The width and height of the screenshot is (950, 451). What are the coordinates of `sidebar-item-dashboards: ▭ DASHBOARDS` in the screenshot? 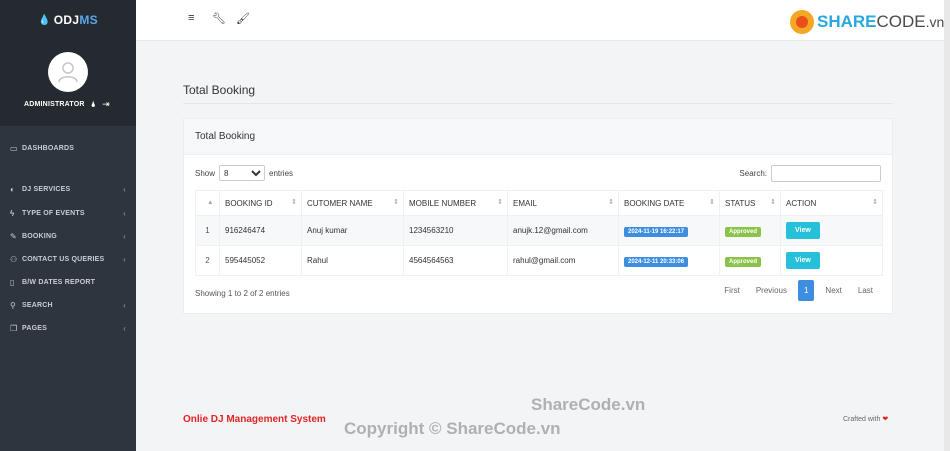 It's located at (68, 148).